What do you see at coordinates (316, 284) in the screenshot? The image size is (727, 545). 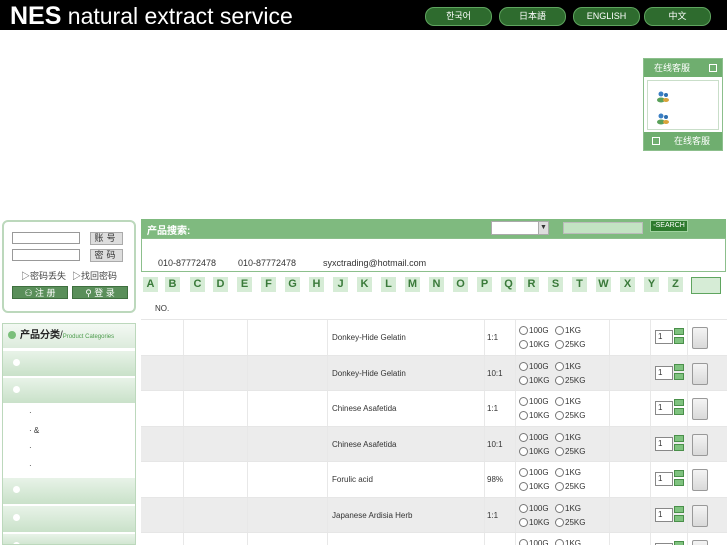 I see `letter-h-link: H` at bounding box center [316, 284].